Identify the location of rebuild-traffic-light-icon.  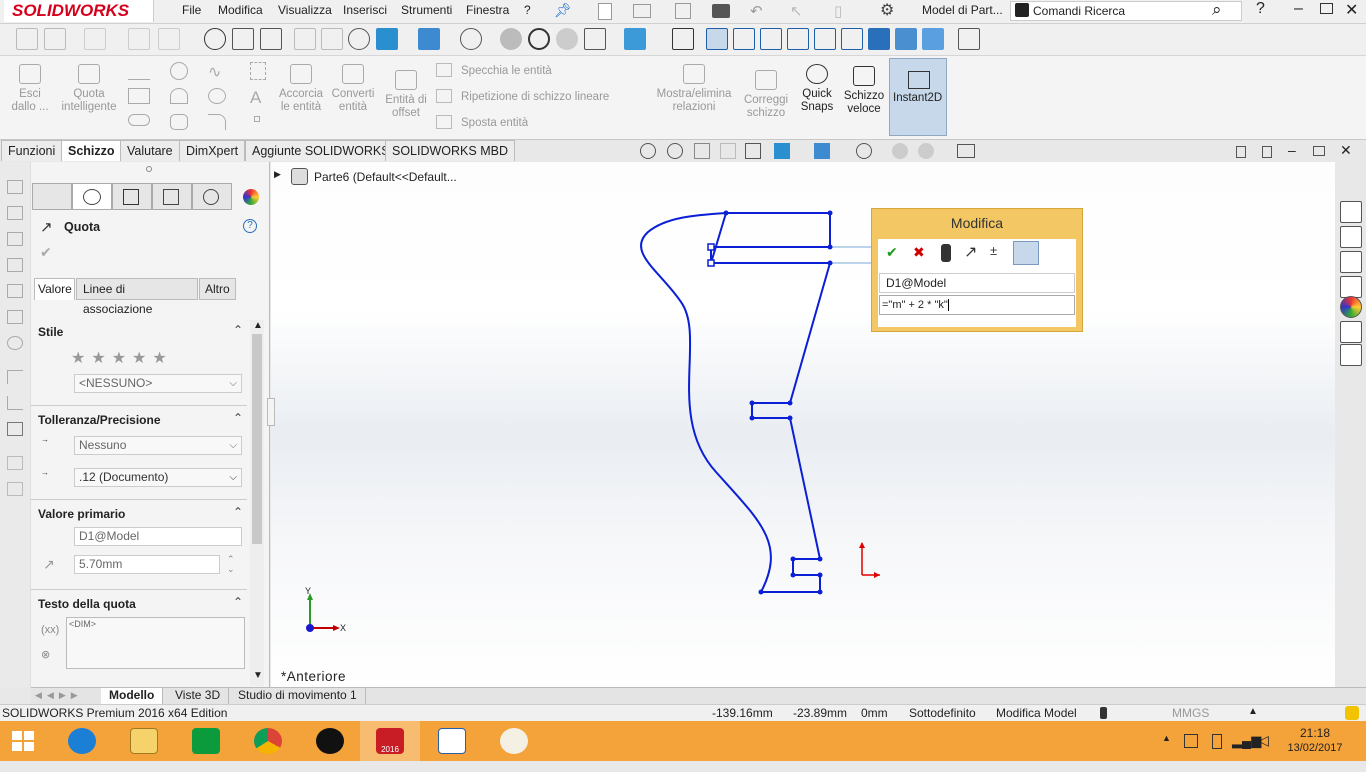
(946, 253).